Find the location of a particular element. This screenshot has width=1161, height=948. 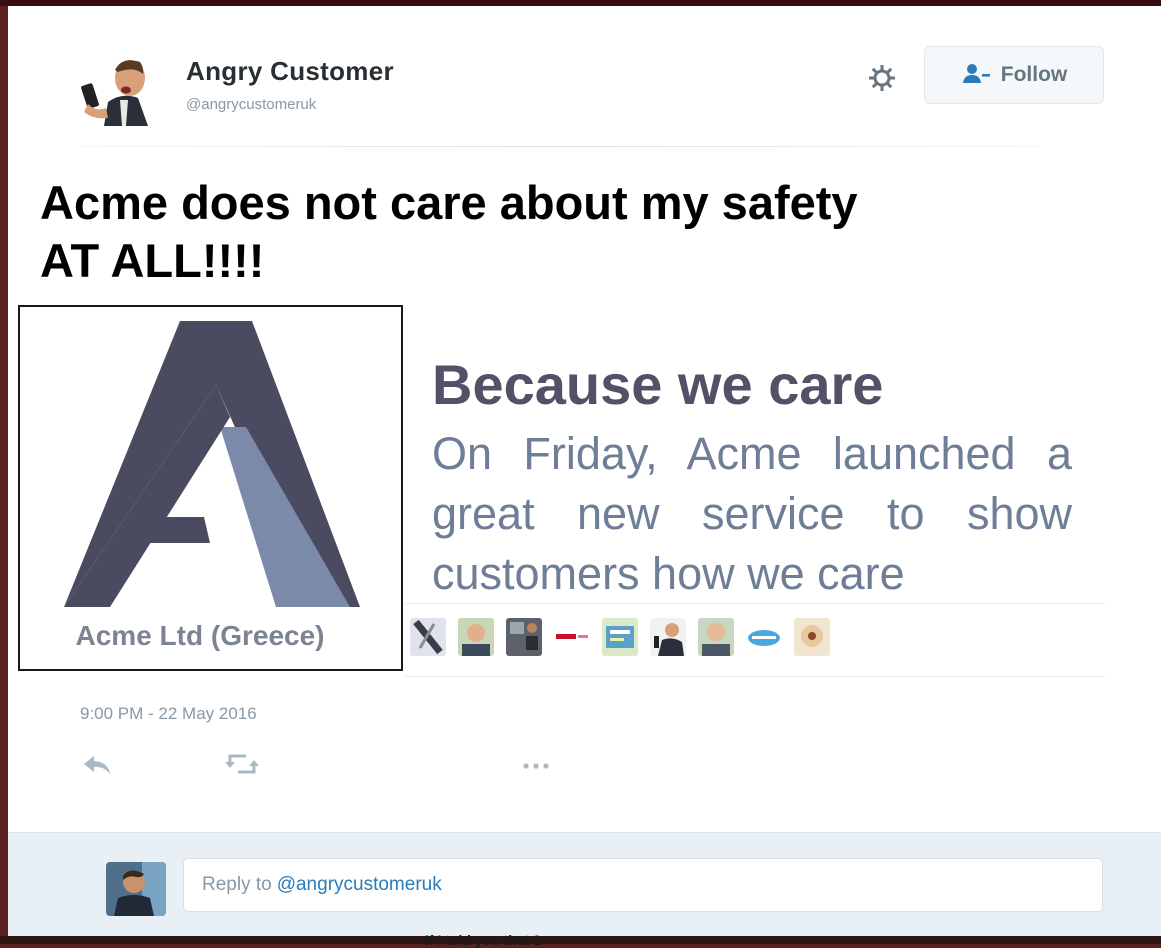

reply-arrow-icon is located at coordinates (100, 764).